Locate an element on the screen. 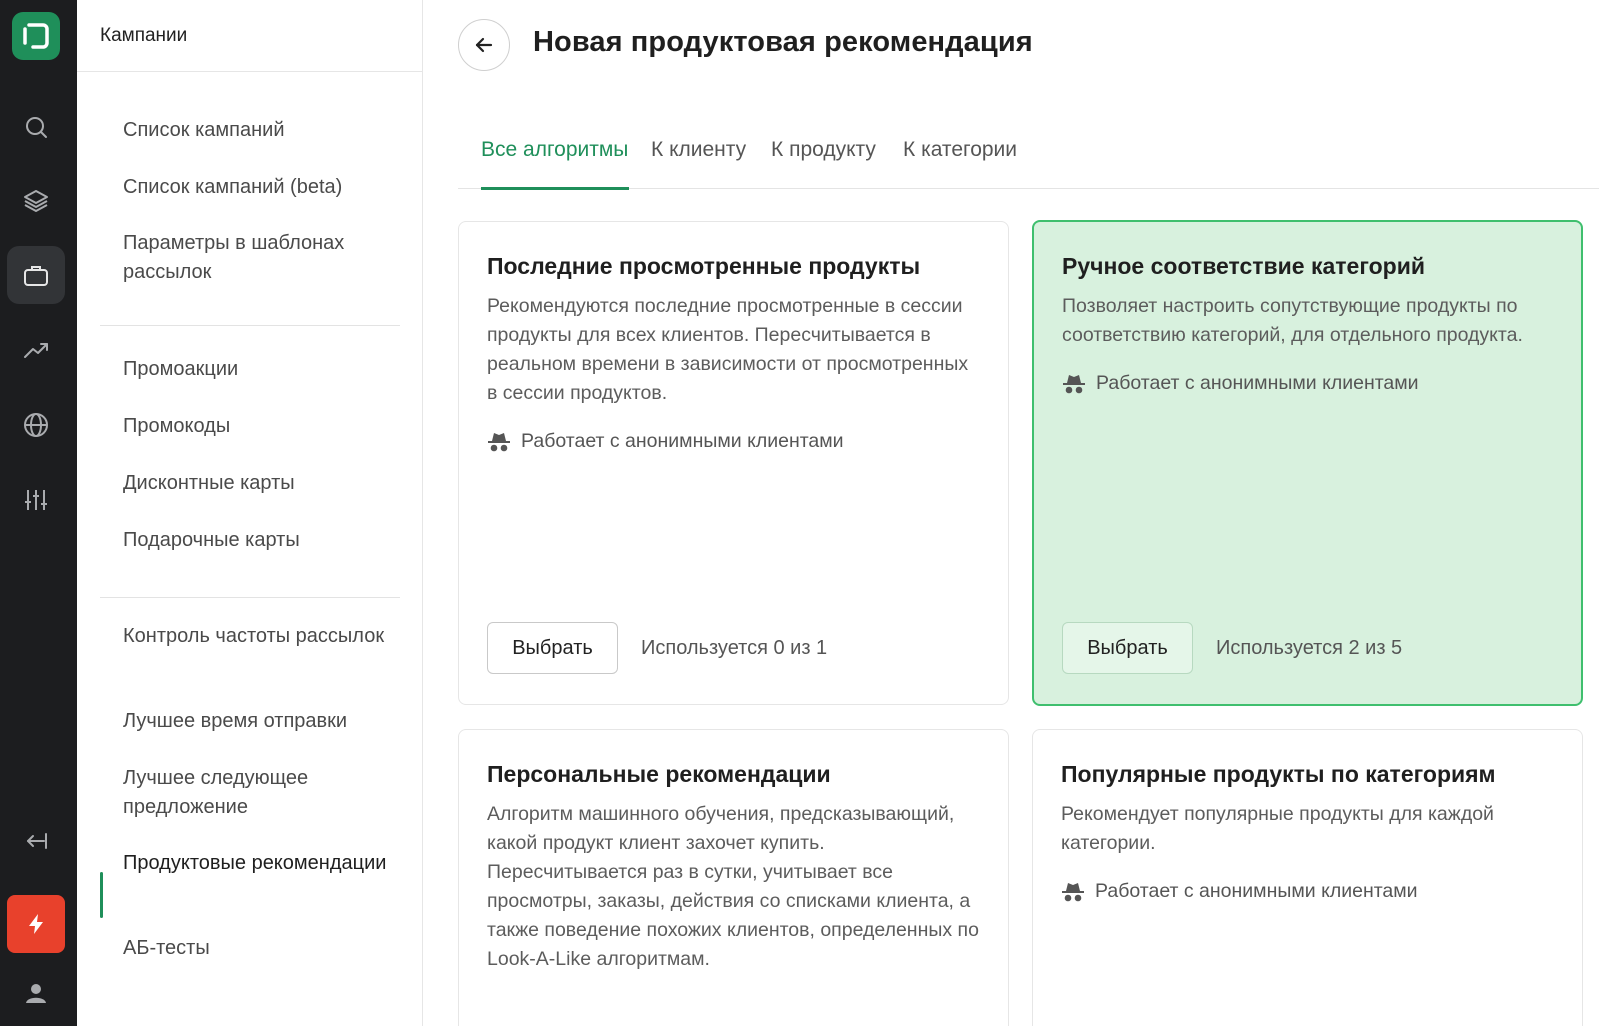 Image resolution: width=1599 pixels, height=1026 pixels. bolt-icon is located at coordinates (36, 924).